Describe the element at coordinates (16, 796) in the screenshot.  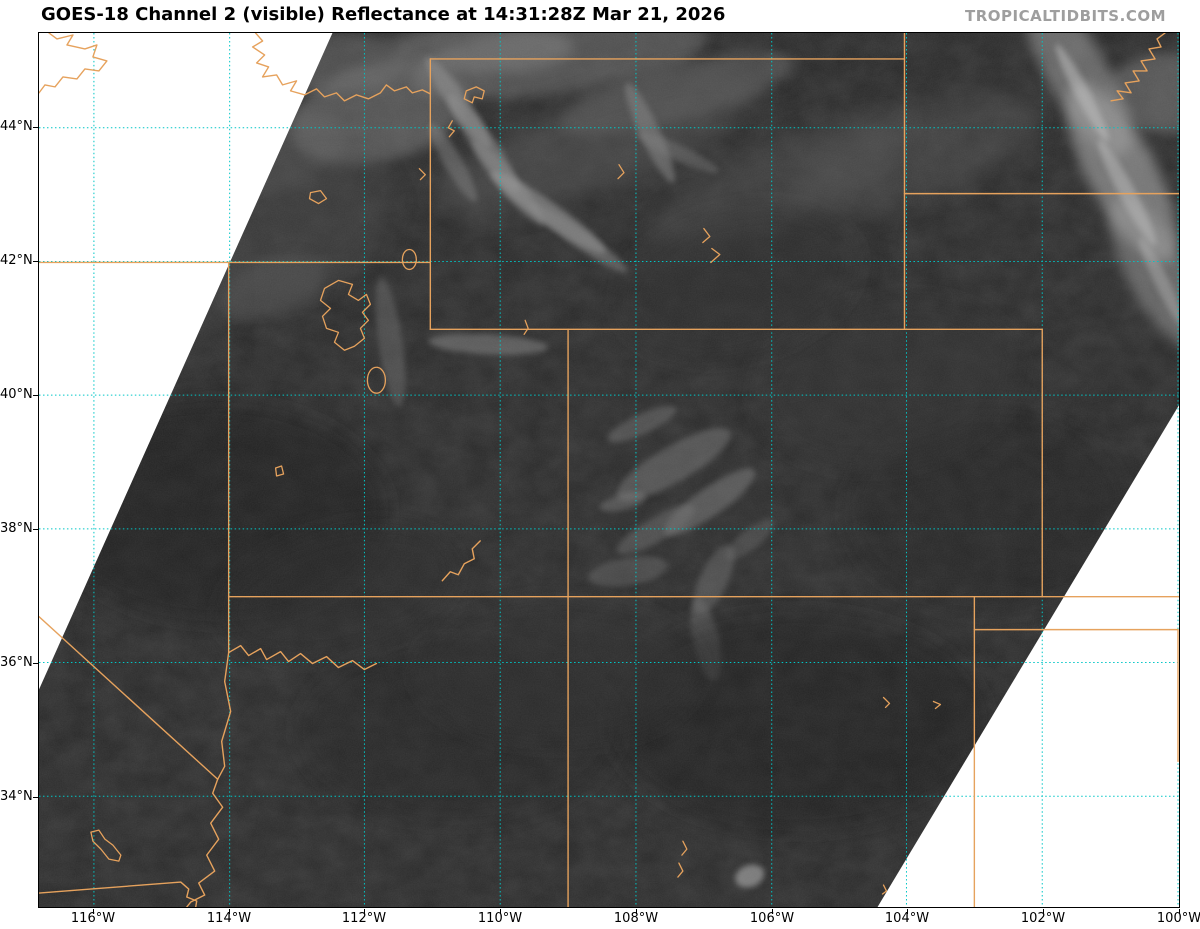
I see `lat-label-34N: 34°N` at that location.